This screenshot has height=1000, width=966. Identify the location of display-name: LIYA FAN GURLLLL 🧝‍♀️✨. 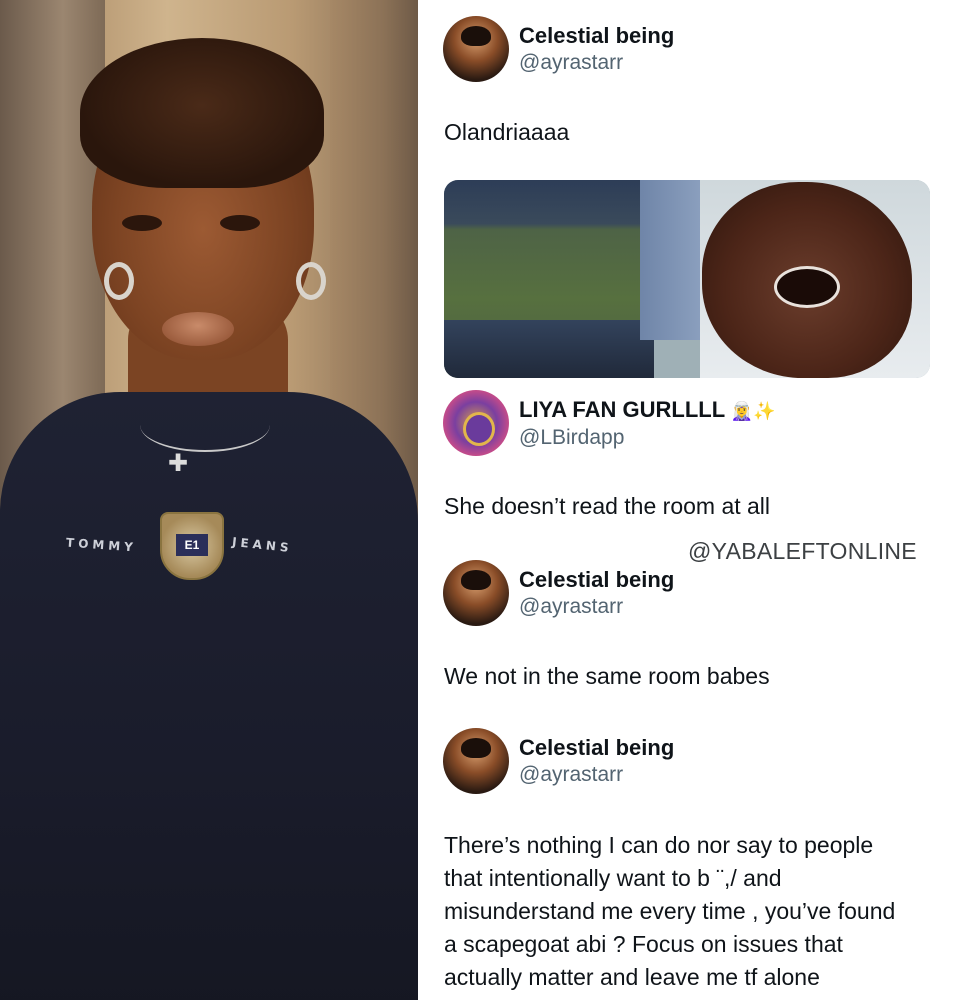
(647, 410).